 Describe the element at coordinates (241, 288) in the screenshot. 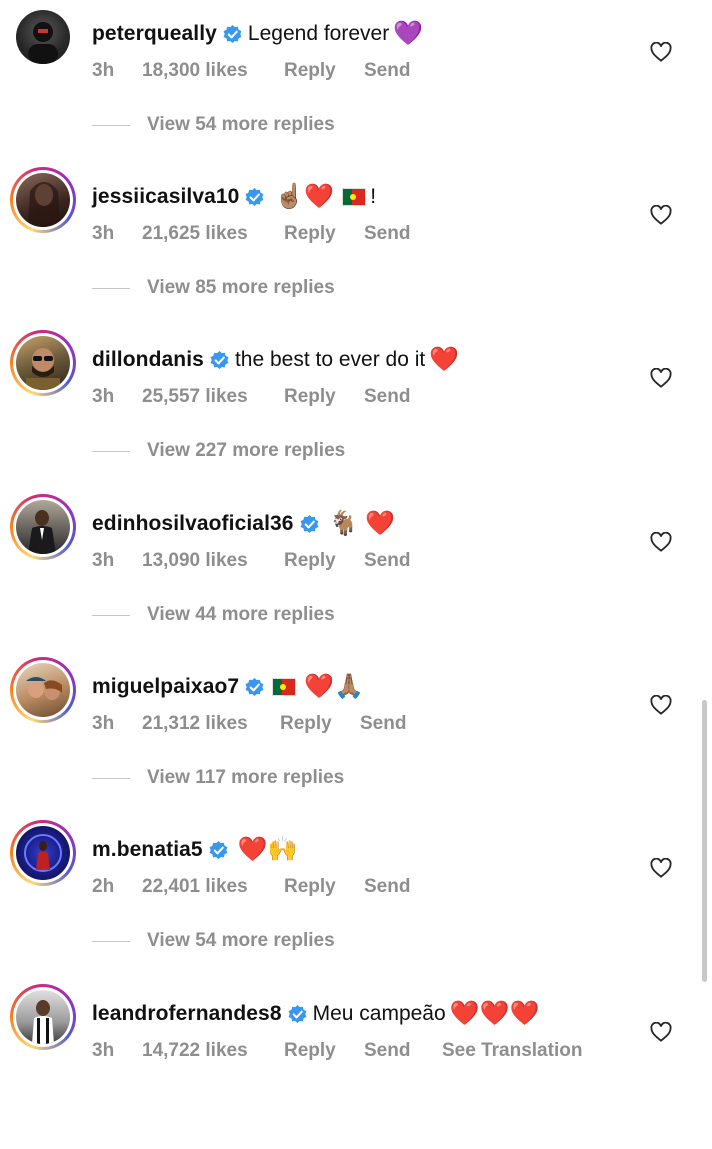

I see `view-replies-label: View 85 more replies` at that location.